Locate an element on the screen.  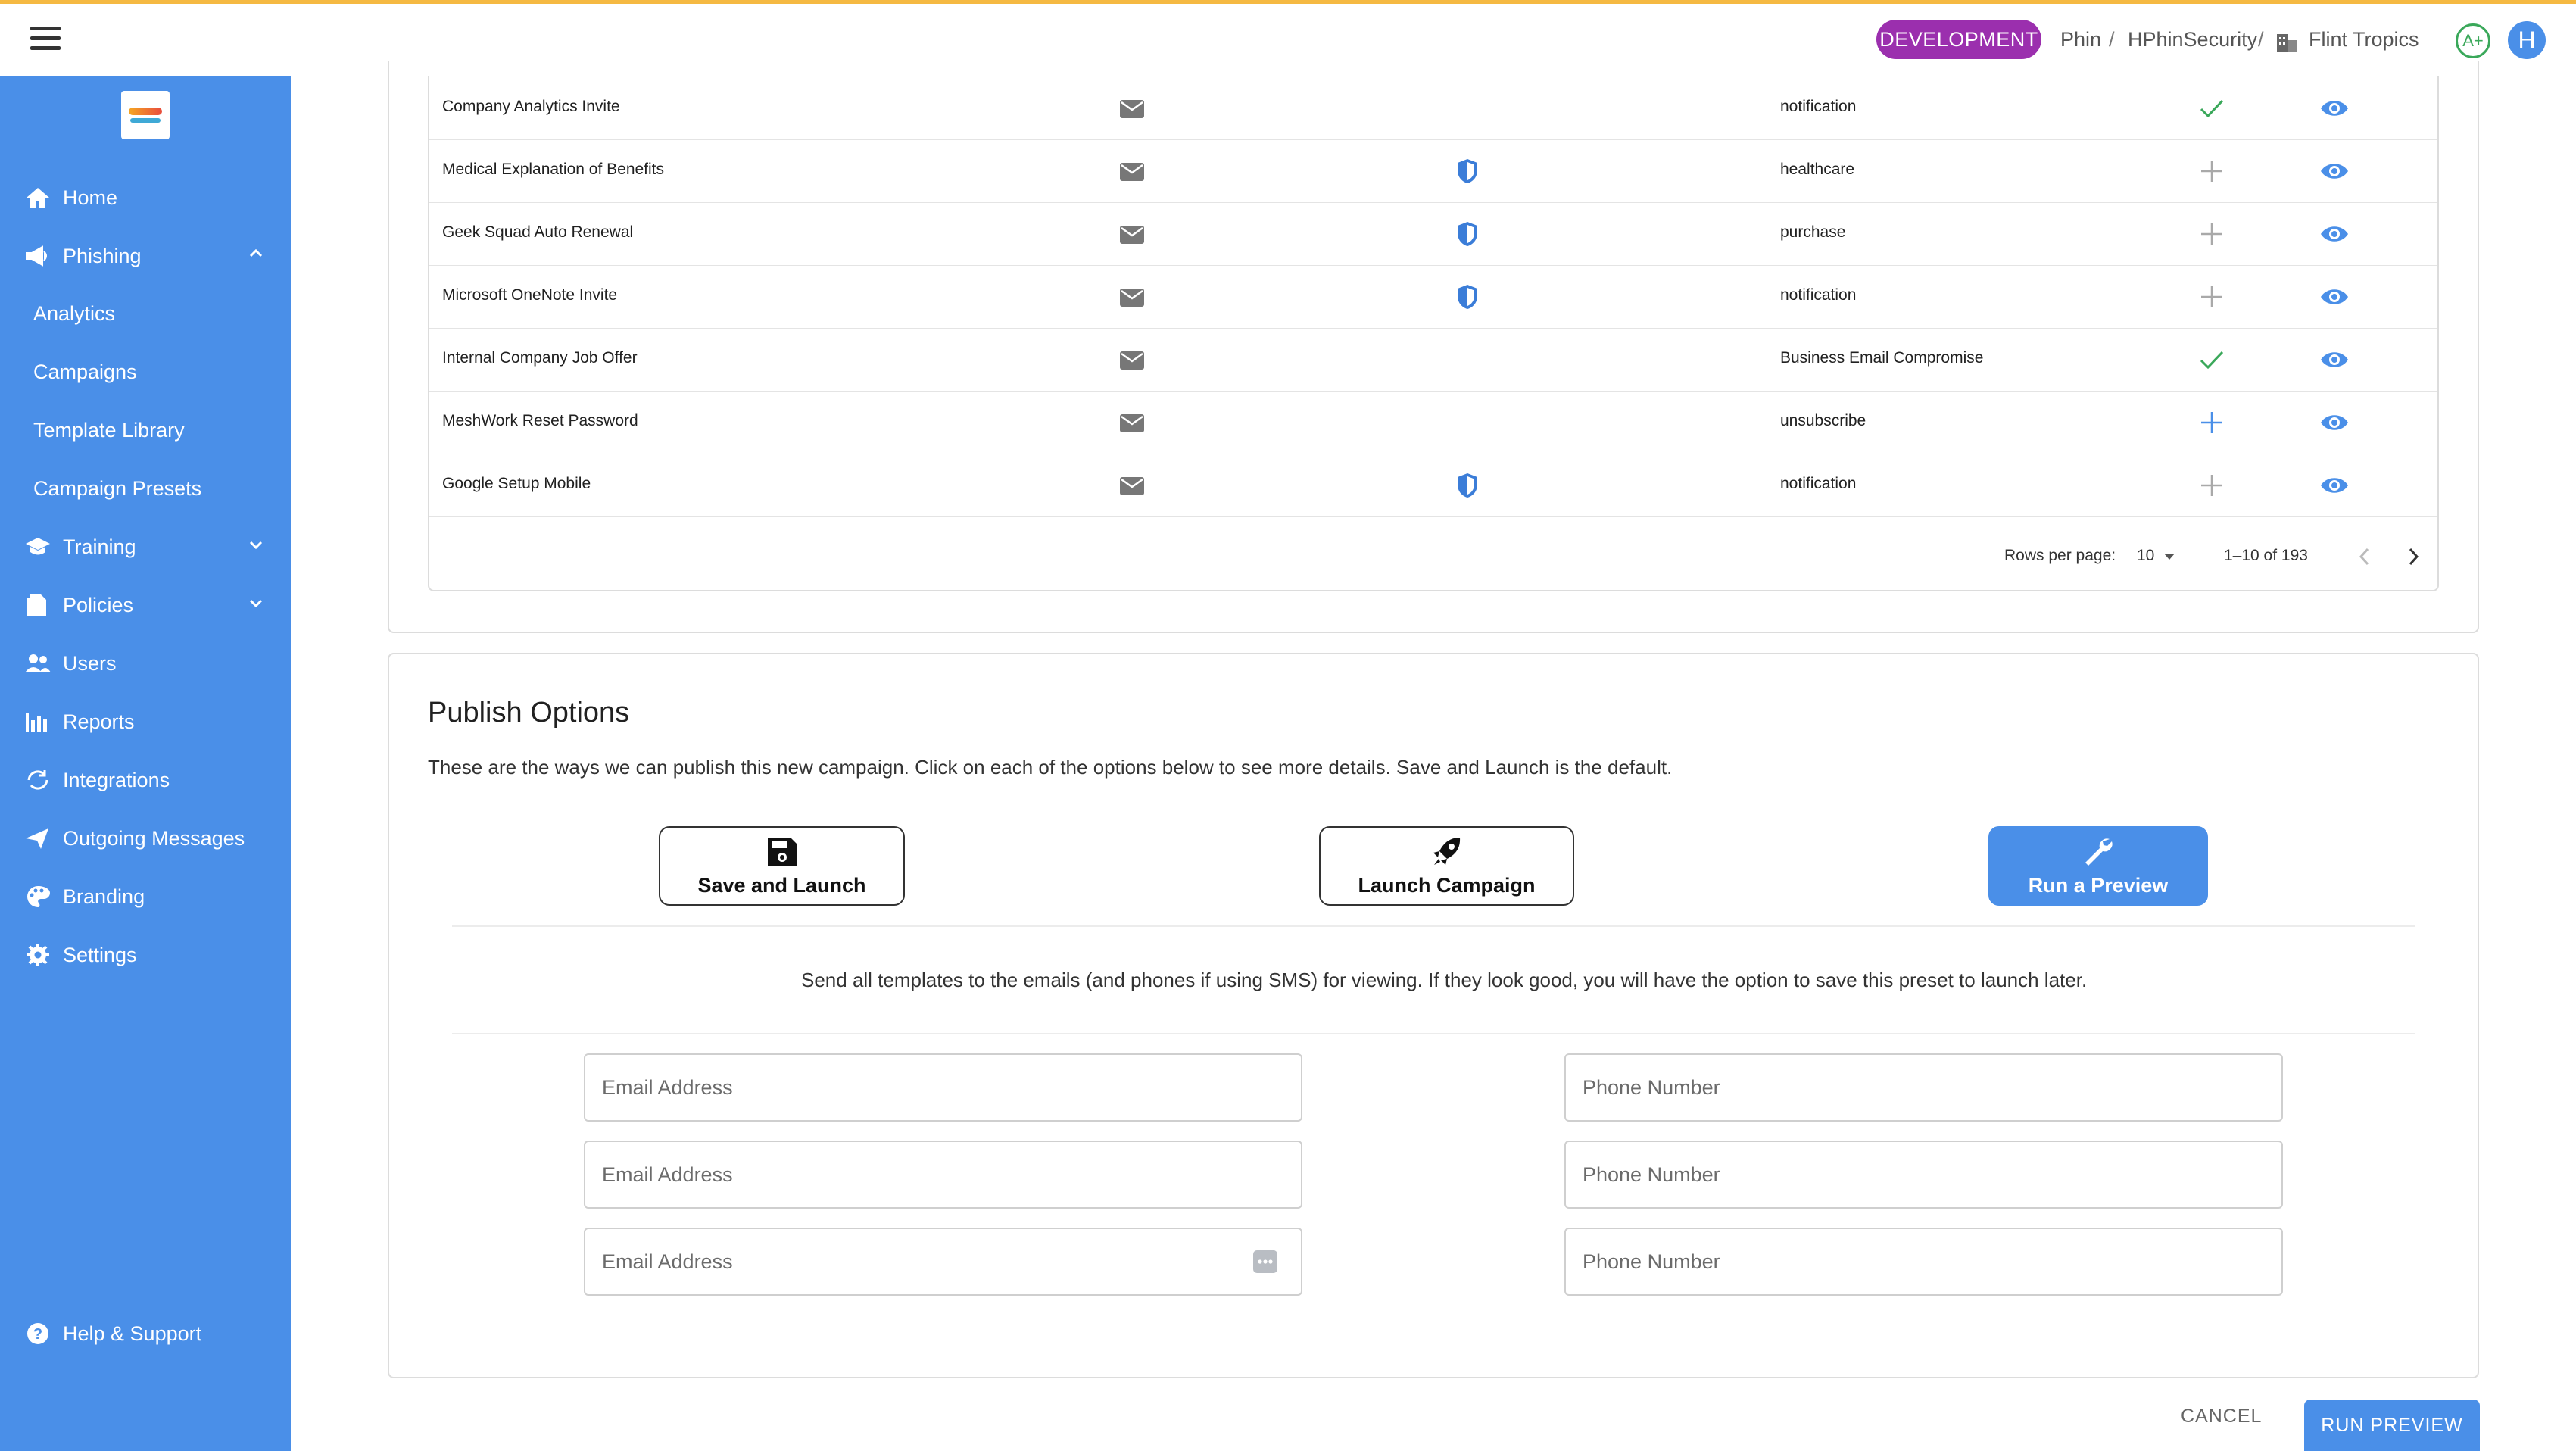
sidebar-item-label: Branding is located at coordinates (104, 897).